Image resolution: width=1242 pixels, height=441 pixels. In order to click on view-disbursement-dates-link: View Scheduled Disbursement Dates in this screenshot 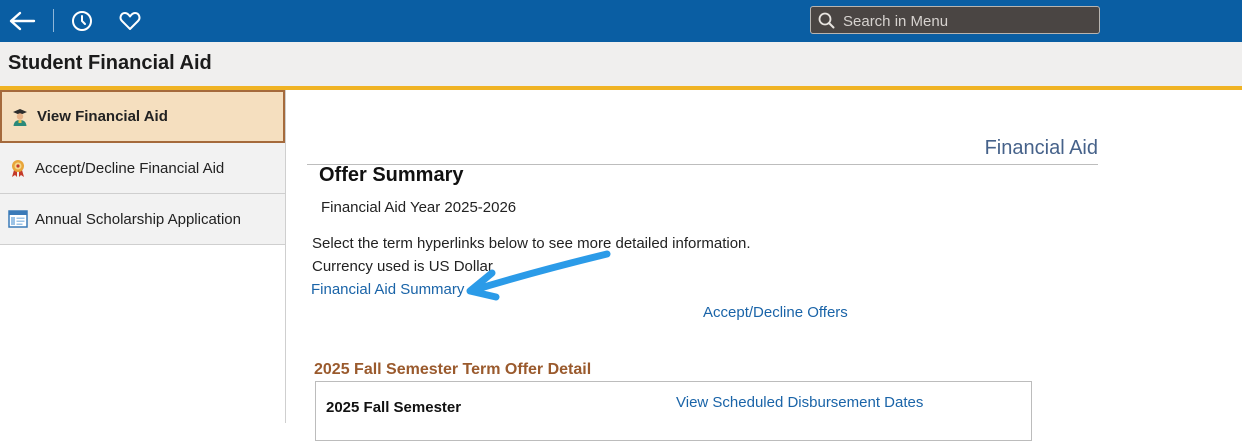, I will do `click(799, 402)`.